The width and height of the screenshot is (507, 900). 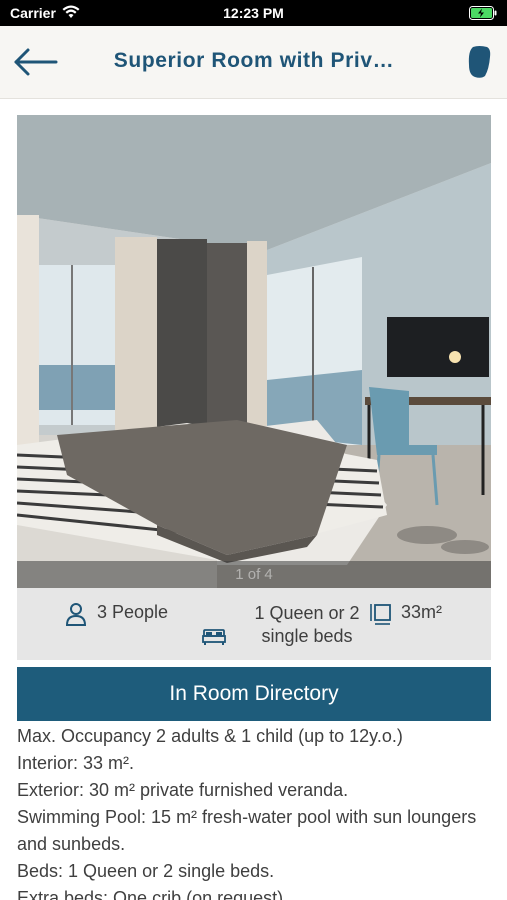 What do you see at coordinates (254, 574) in the screenshot?
I see `page-indicator: 1 of 4` at bounding box center [254, 574].